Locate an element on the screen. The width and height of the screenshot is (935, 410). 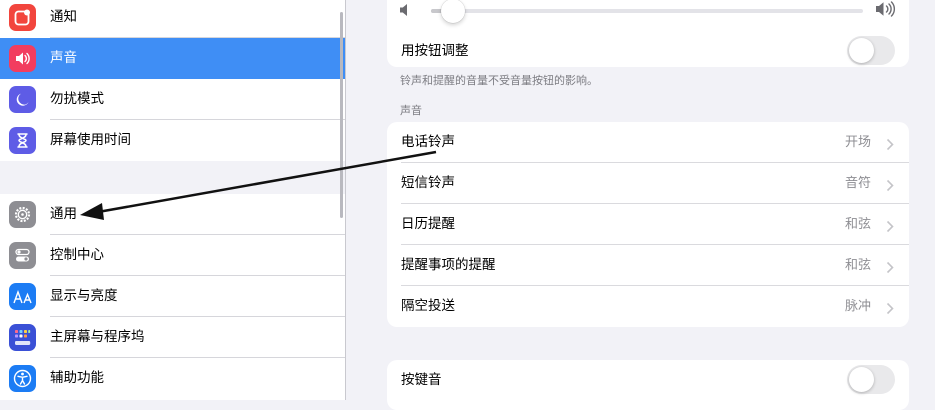
row-value: 音符 is located at coordinates (857, 183).